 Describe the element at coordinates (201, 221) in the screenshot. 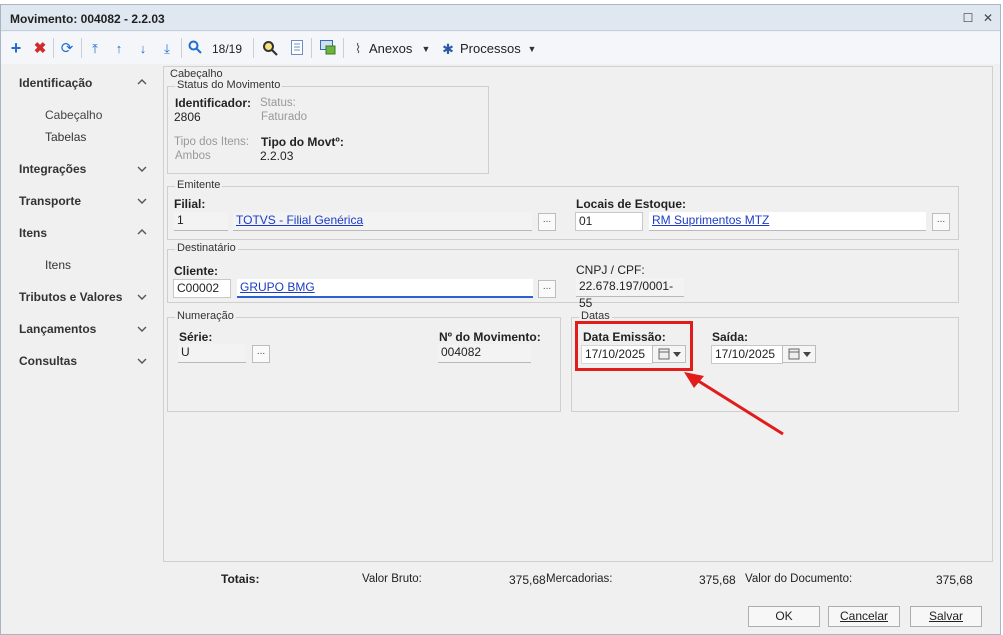

I see `filial-code-field: 1` at that location.